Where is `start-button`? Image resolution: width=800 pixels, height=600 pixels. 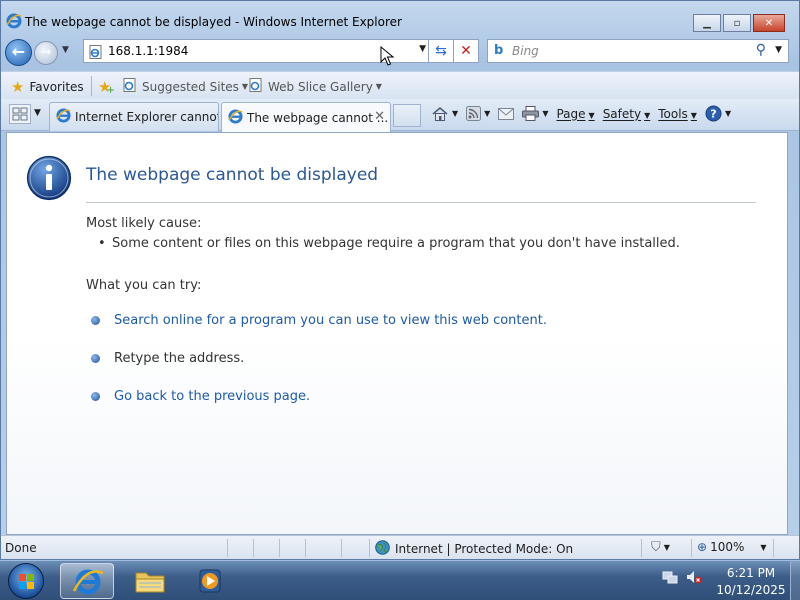 start-button is located at coordinates (26, 581).